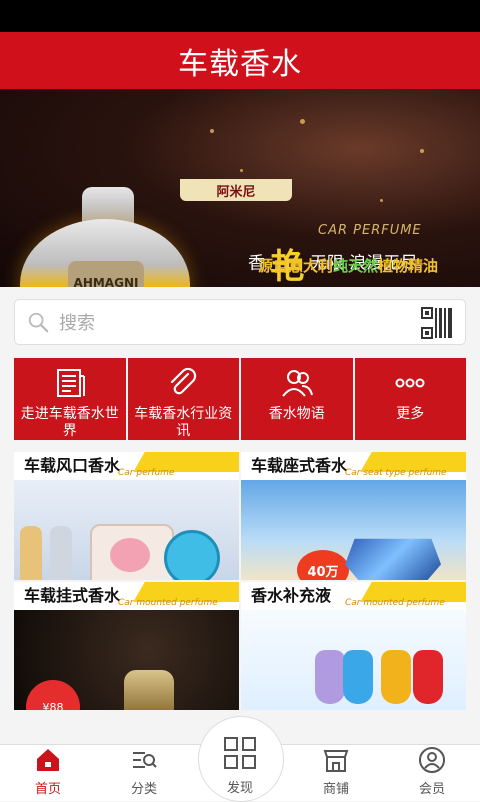 The width and height of the screenshot is (480, 802). I want to click on nav-label: 商铺, so click(335, 789).